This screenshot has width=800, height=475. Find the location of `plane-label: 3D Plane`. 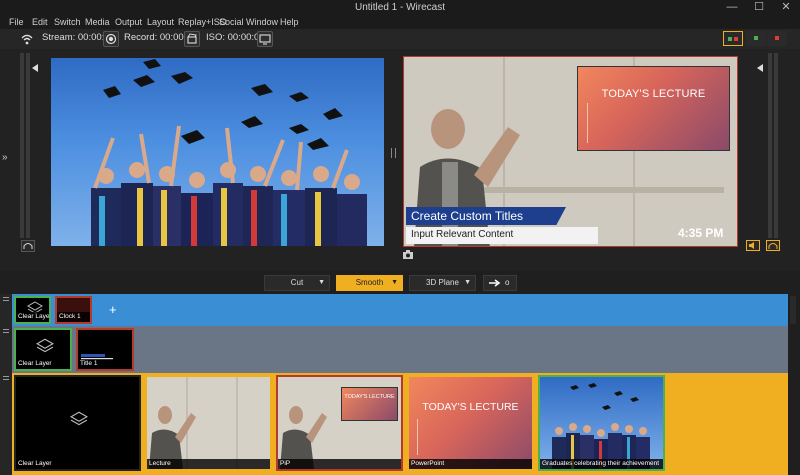

plane-label: 3D Plane is located at coordinates (442, 282).